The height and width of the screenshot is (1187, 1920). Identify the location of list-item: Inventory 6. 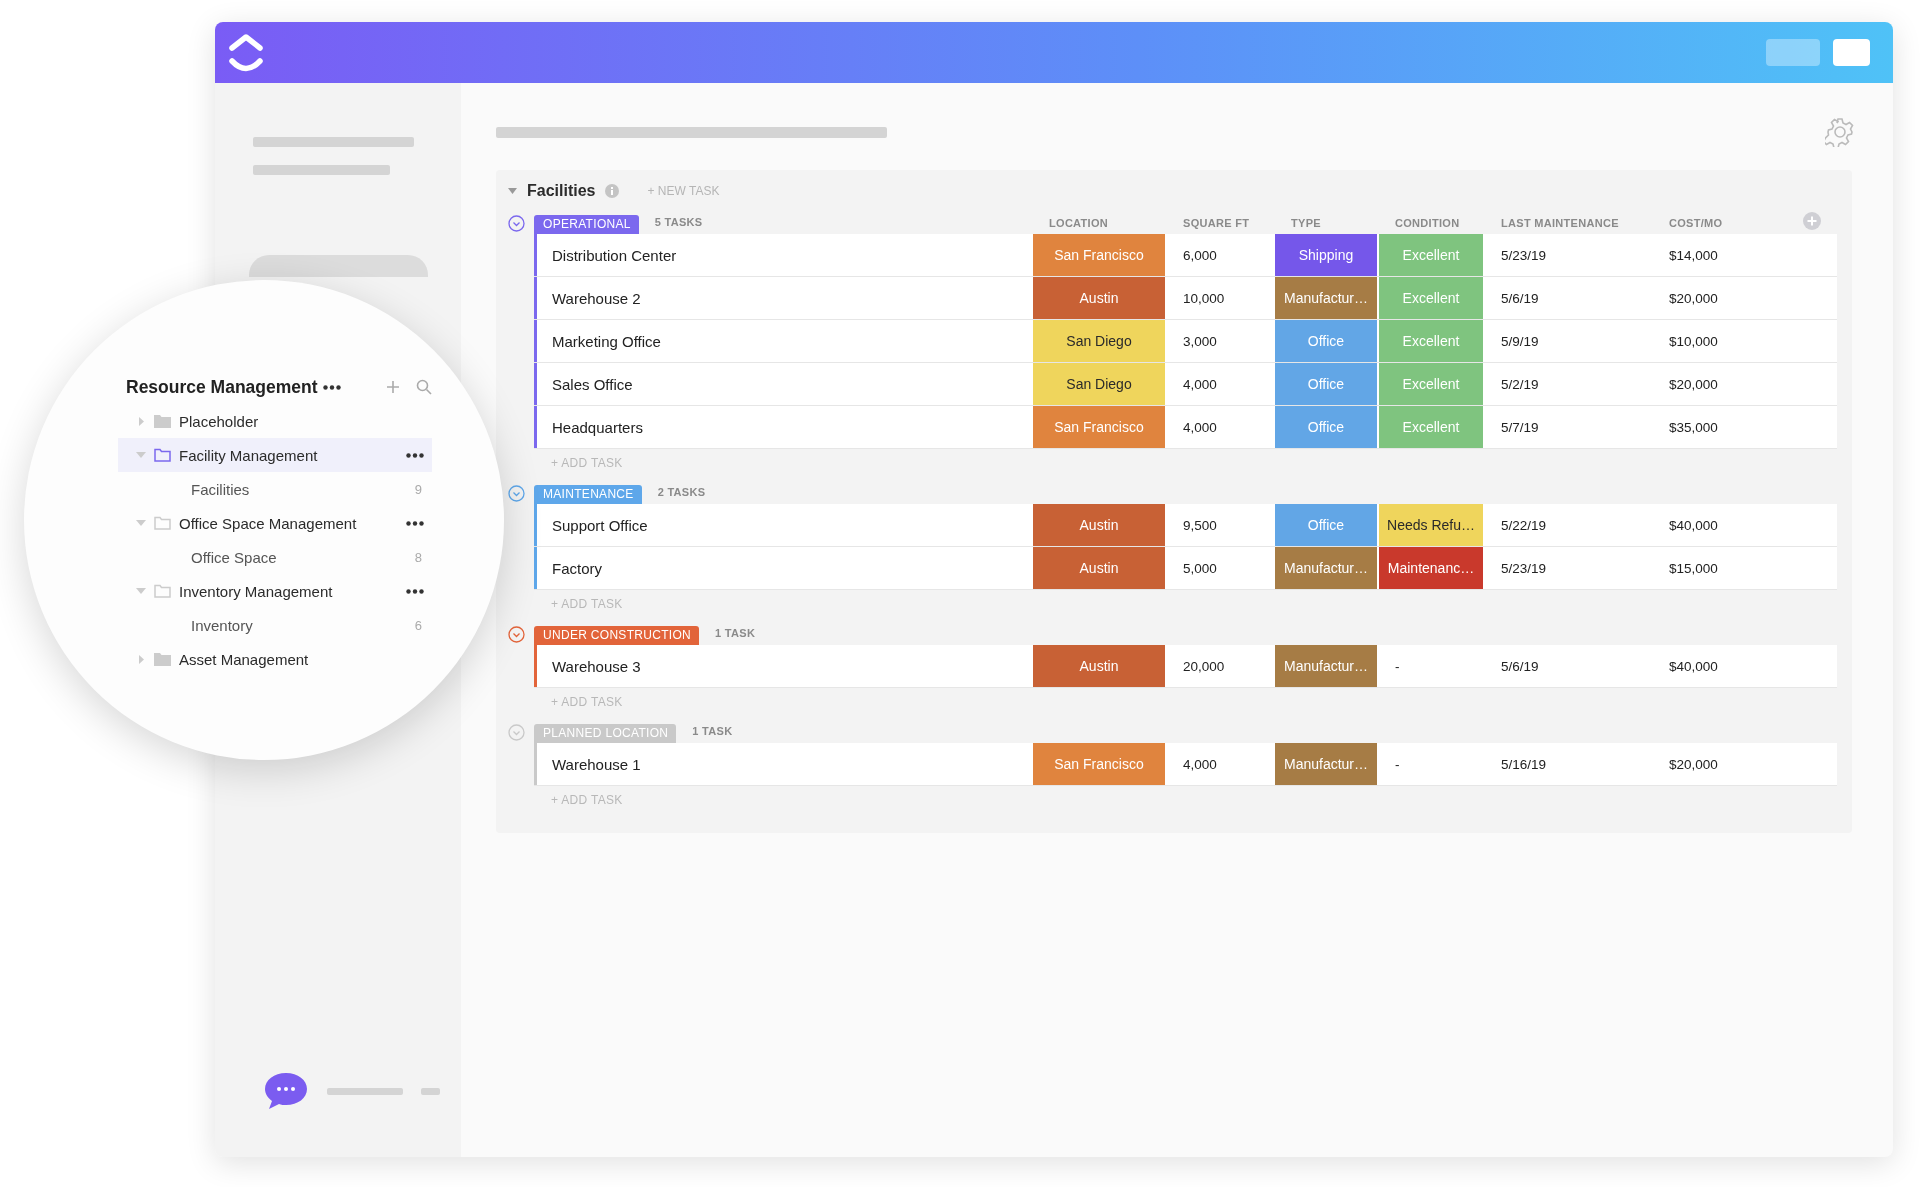
(275, 625).